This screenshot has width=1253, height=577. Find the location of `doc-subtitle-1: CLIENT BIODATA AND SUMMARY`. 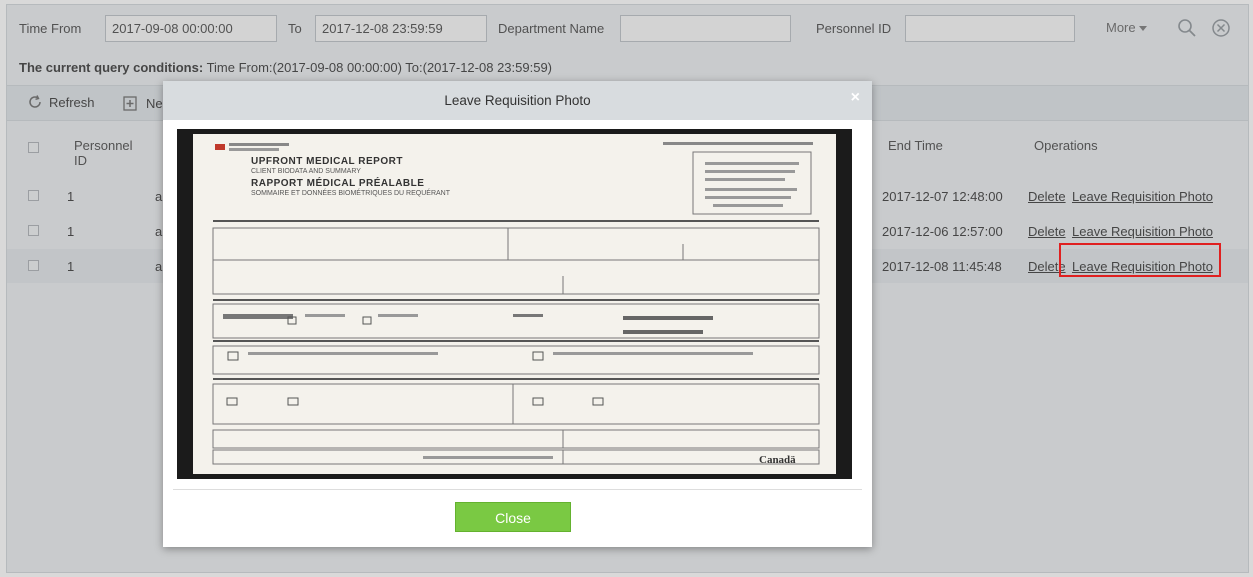

doc-subtitle-1: CLIENT BIODATA AND SUMMARY is located at coordinates (306, 171).